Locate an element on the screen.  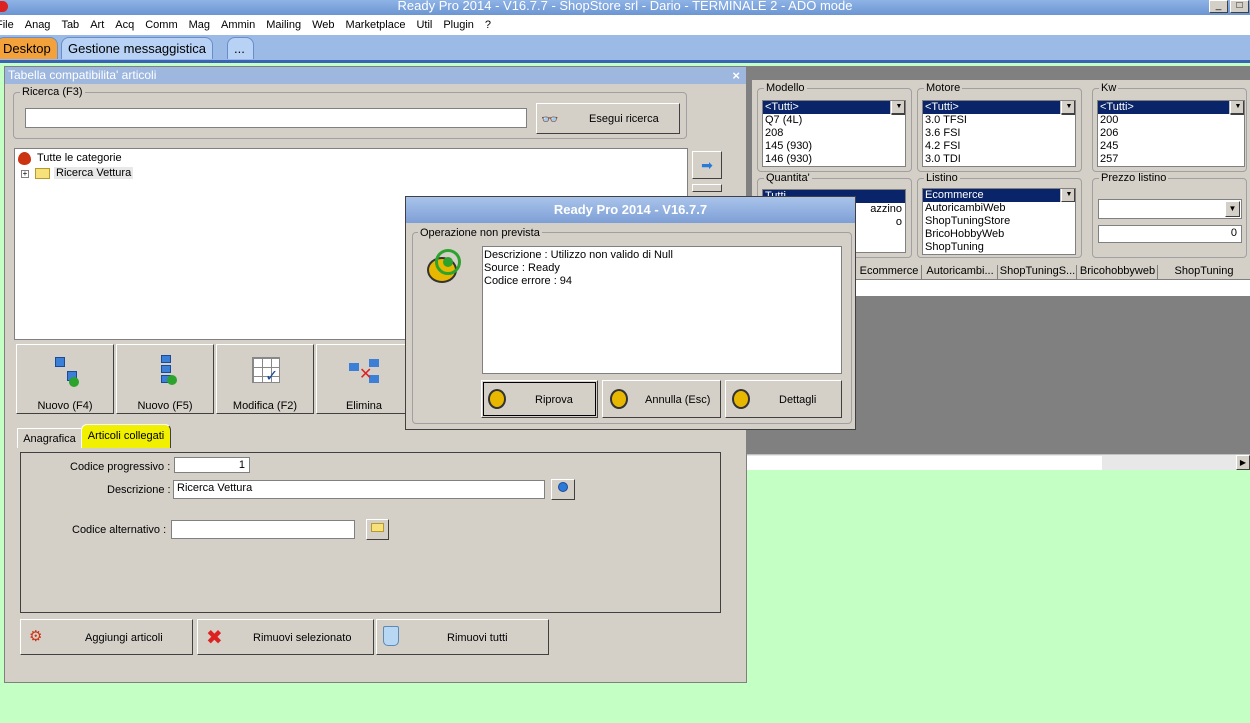
scroll-right-arrow-icon: ▶ is located at coordinates (1243, 462).